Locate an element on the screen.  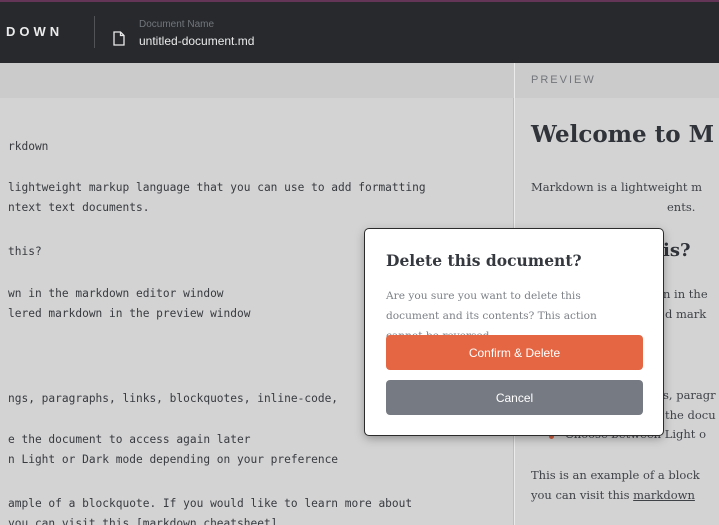
confirm-delete-button: Confirm & Delete is located at coordinates (514, 352).